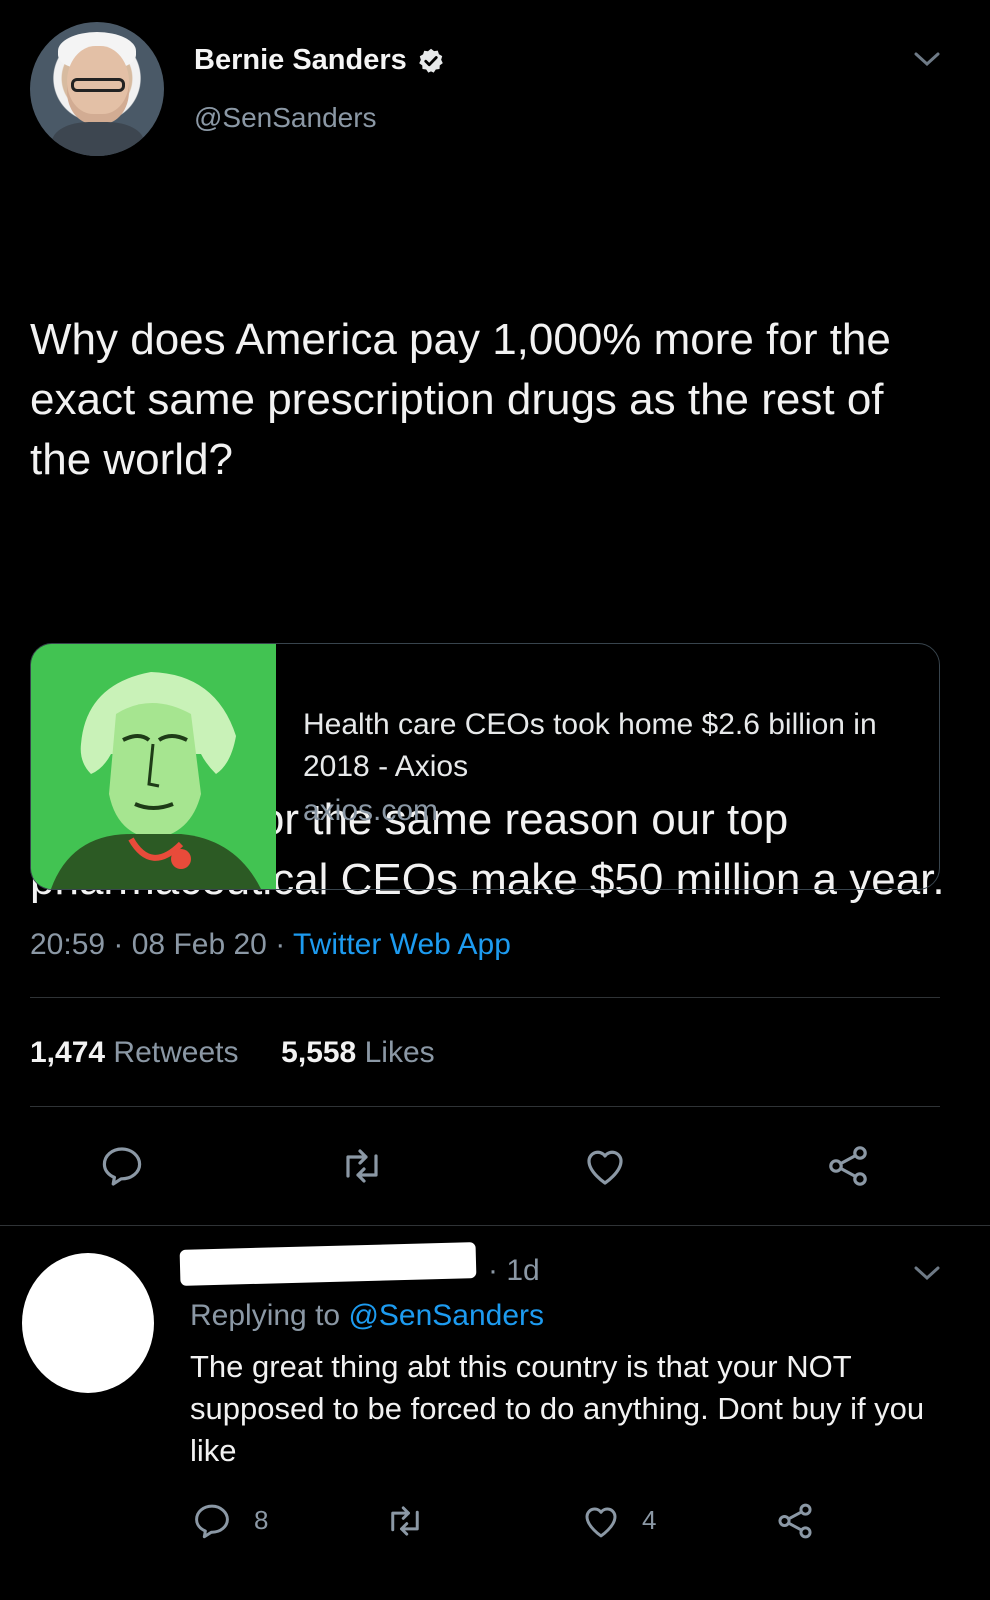 The height and width of the screenshot is (1600, 990). I want to click on retweets-stat: 1,474 Retweets, so click(134, 1052).